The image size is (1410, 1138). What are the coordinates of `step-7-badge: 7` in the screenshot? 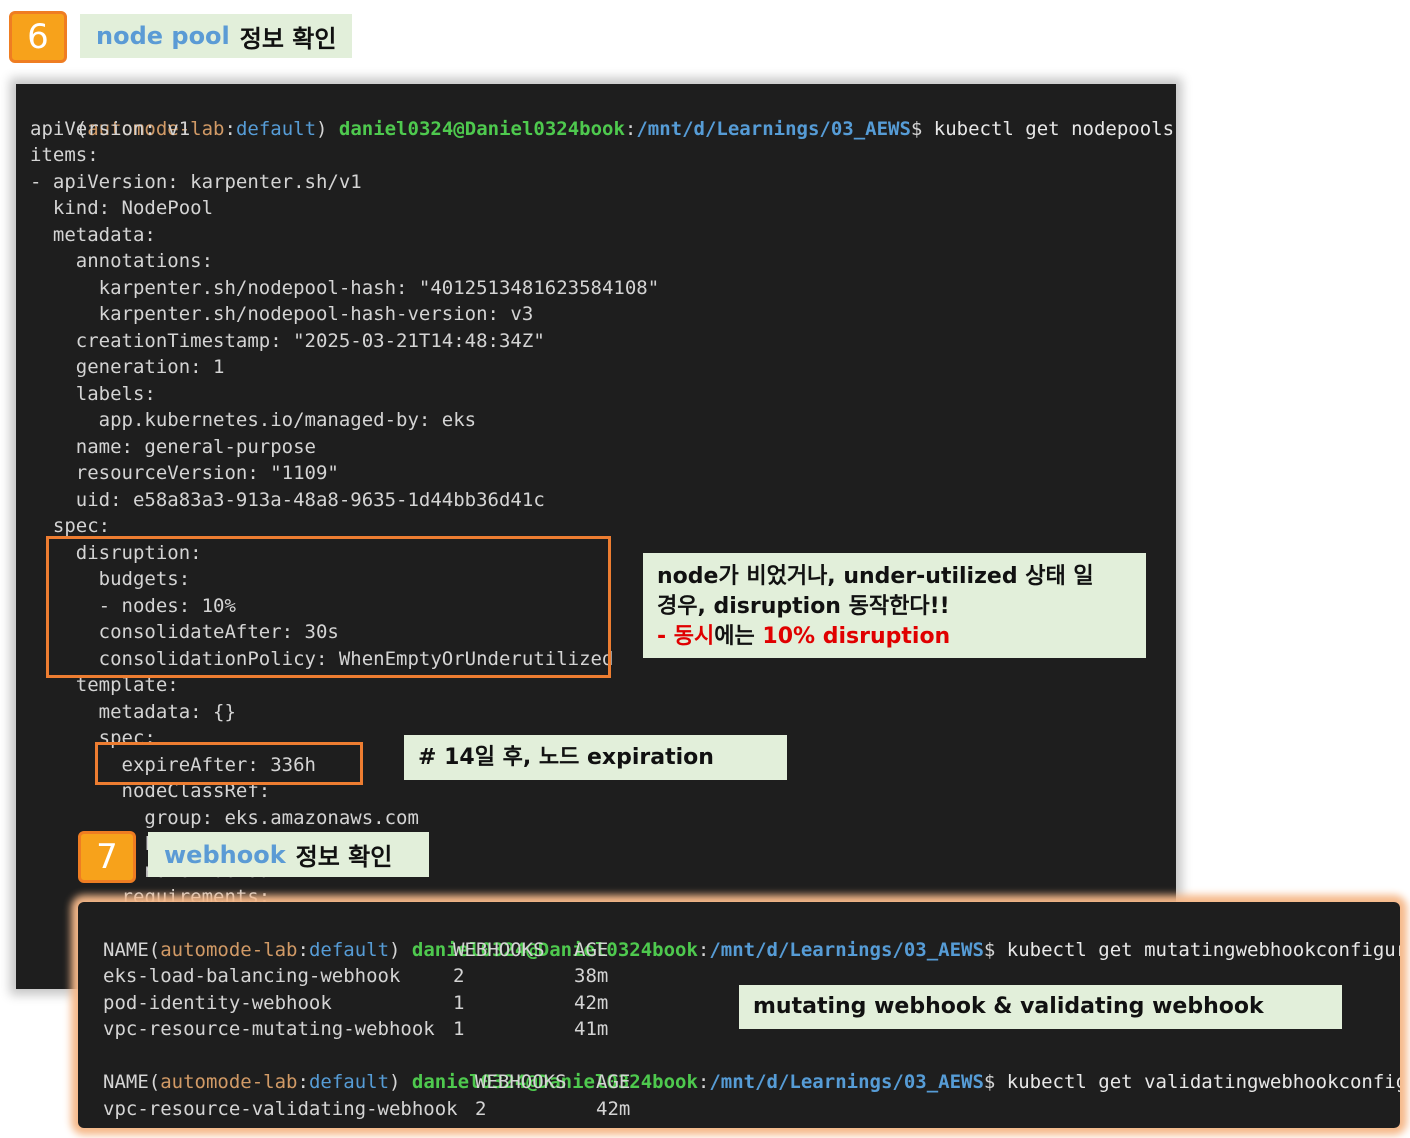 It's located at (107, 857).